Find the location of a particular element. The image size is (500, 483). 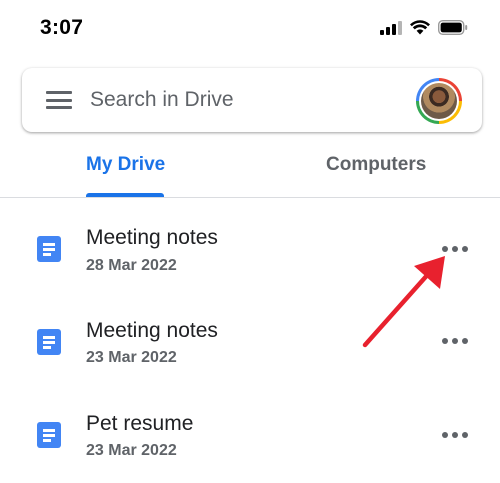

annotation-arrow-icon is located at coordinates (403, 302).